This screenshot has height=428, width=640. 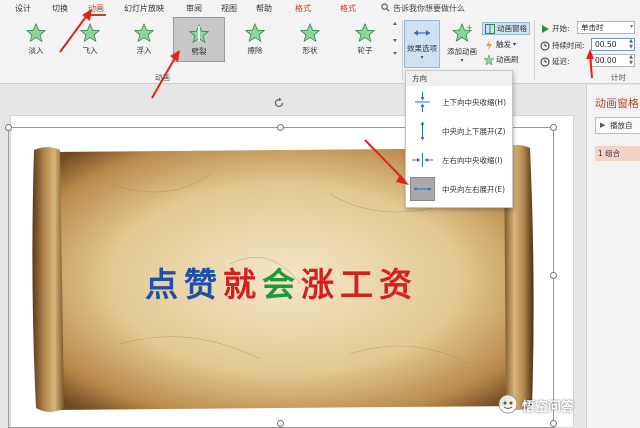 I want to click on tab-format-1: 格式, so click(x=303, y=8).